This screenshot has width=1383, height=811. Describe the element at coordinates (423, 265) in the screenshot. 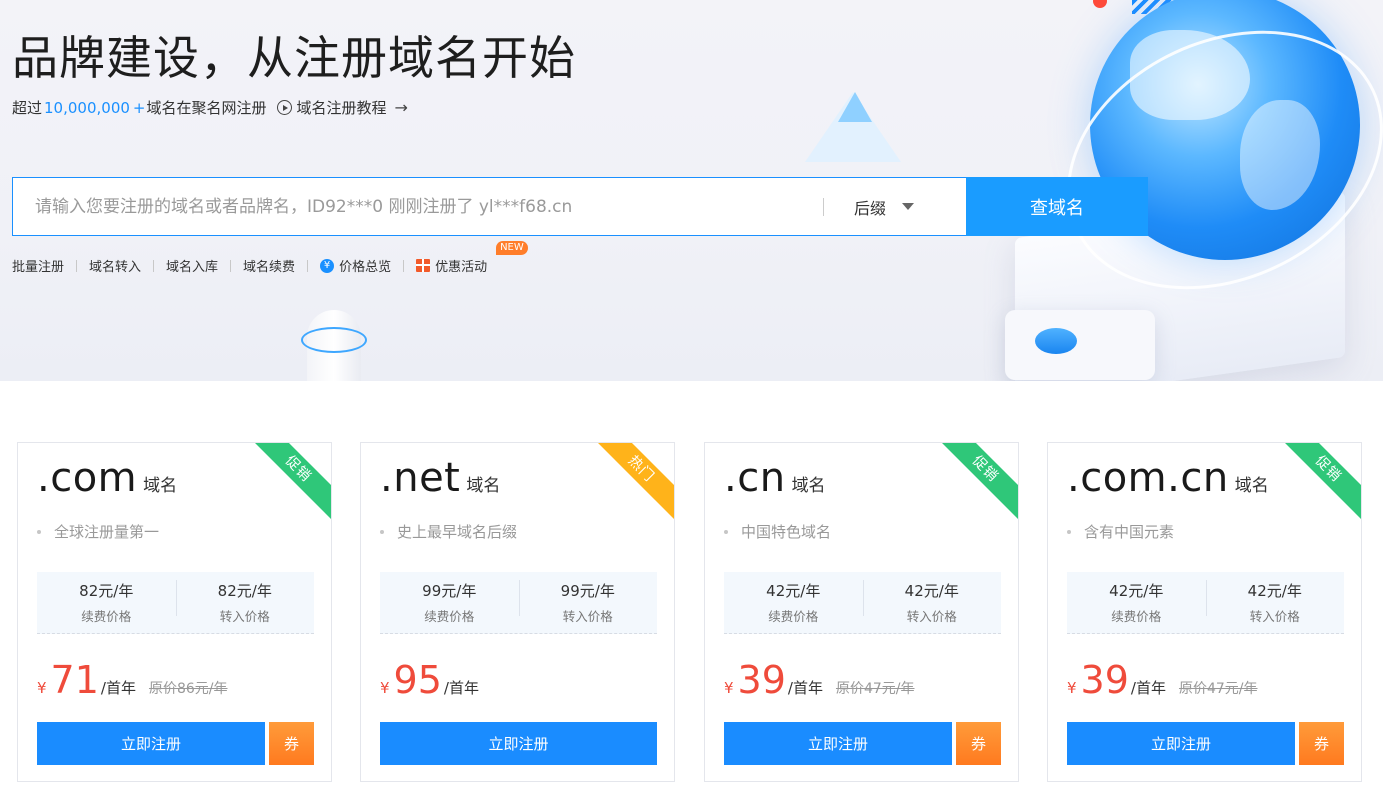

I see `gift-icon` at that location.